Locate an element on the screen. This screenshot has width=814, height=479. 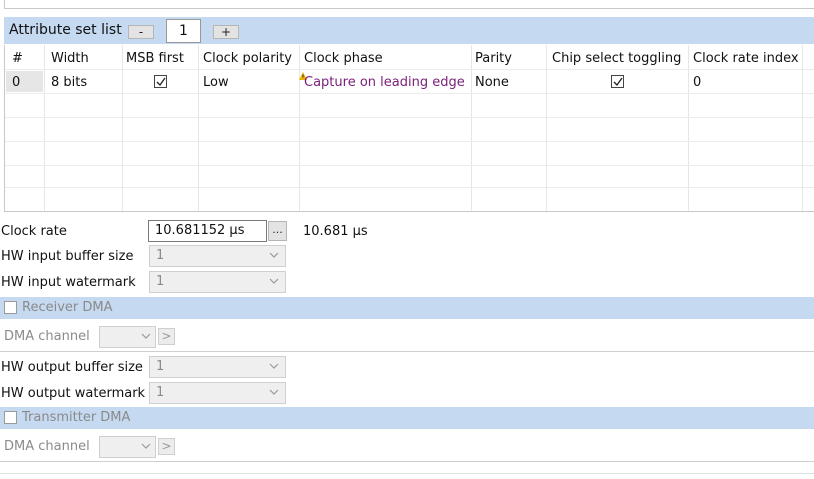
hw-output-buffer-size-value: 1 is located at coordinates (160, 366).